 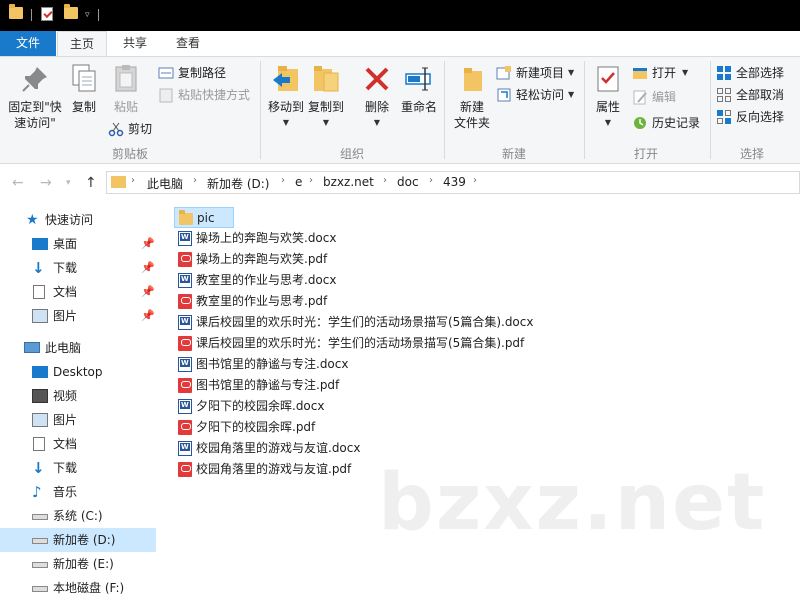 I want to click on recent-locations-chevron-icon: ▾, so click(x=68, y=183).